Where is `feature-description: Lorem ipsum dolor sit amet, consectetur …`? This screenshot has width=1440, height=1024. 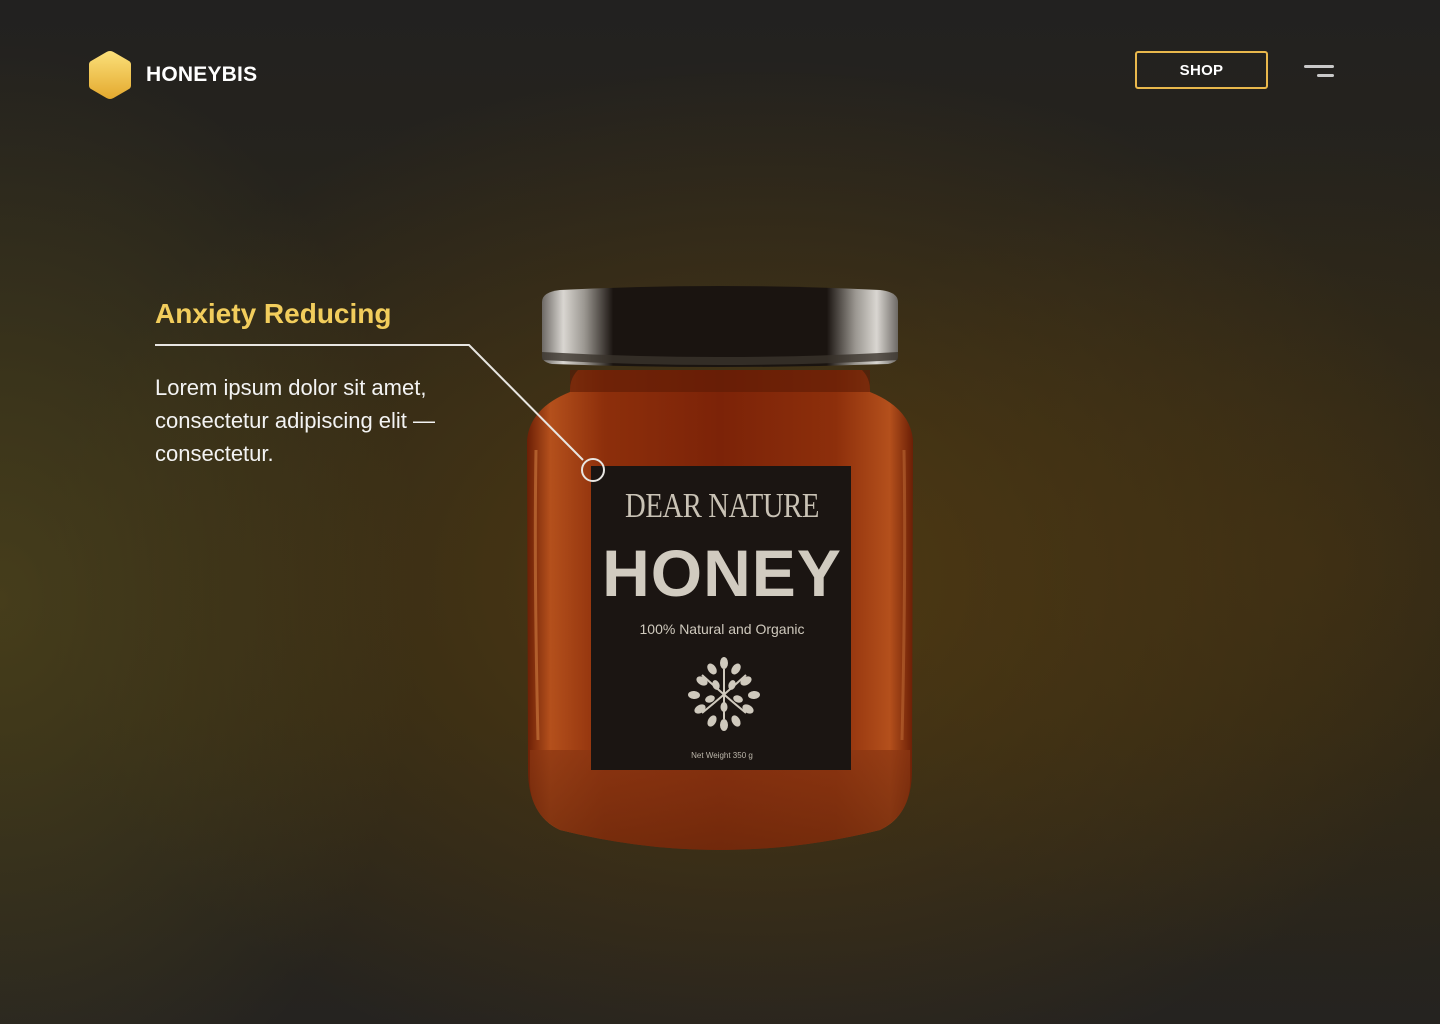
feature-description: Lorem ipsum dolor sit amet, consectetur … is located at coordinates (295, 420).